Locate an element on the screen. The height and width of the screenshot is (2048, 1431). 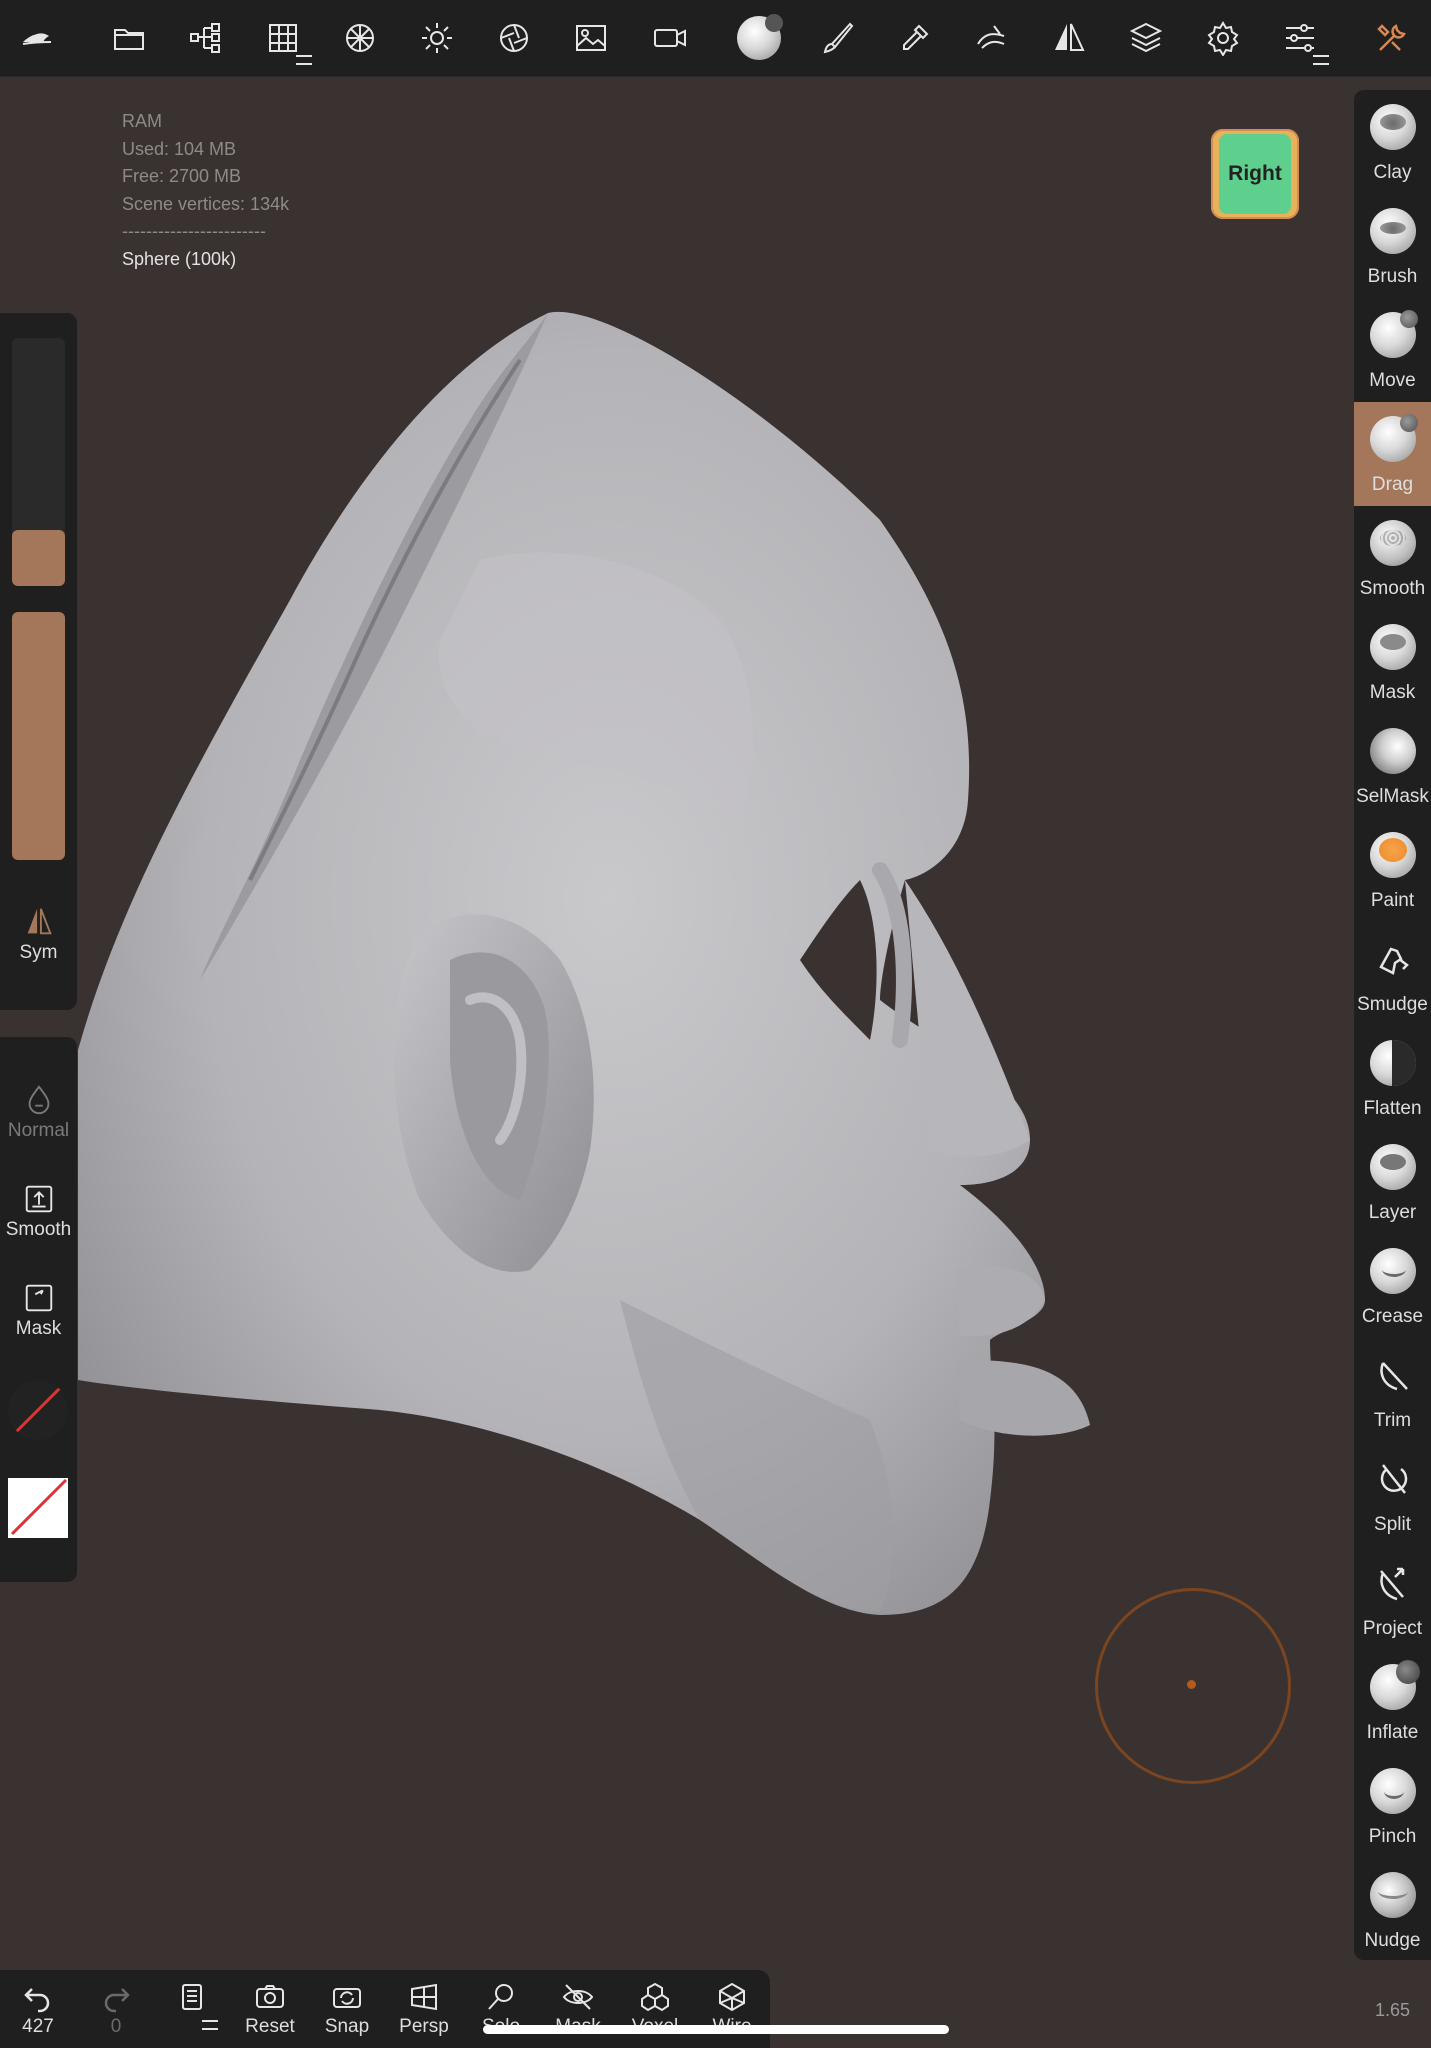
redo-icon is located at coordinates (116, 1997).